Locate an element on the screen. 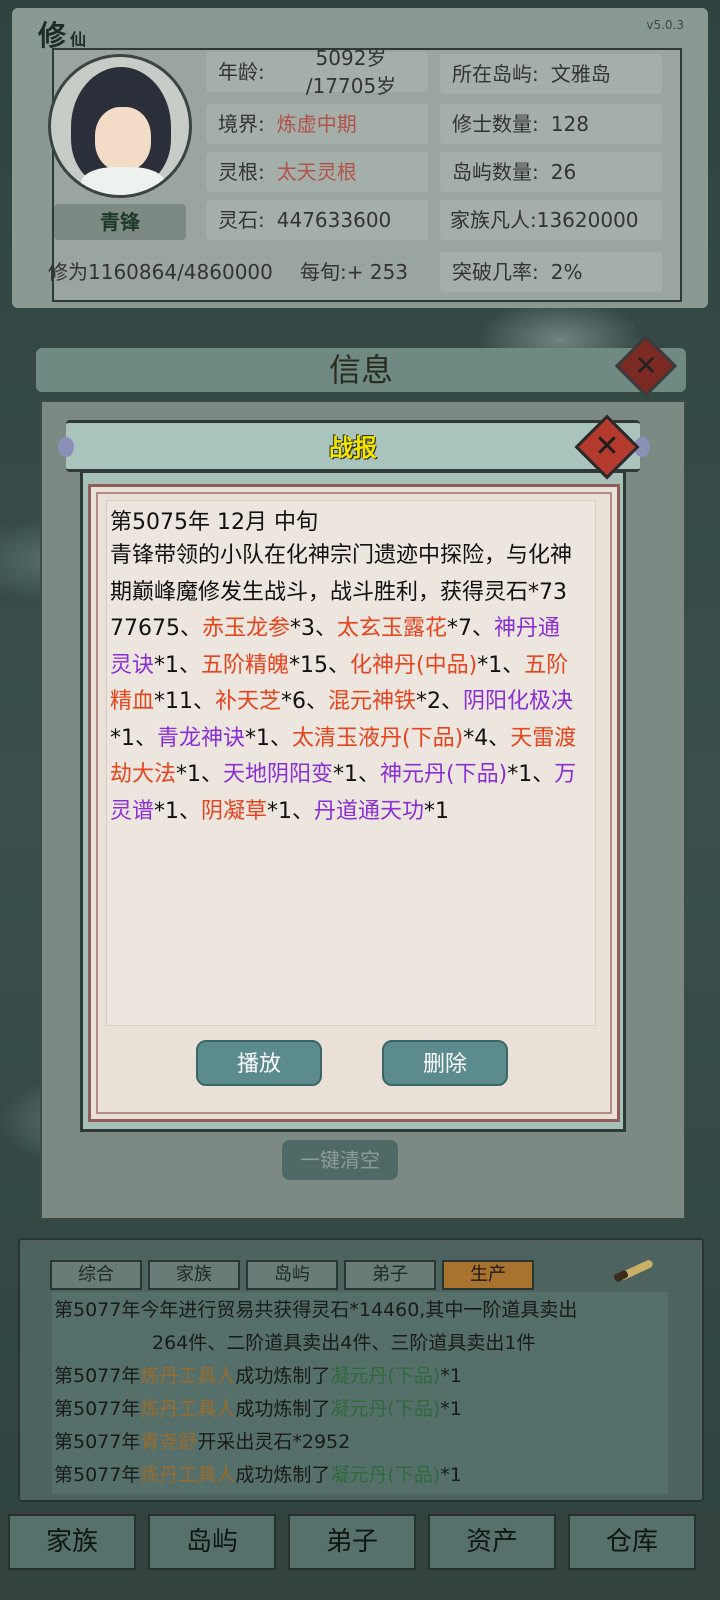  log-text-part: 开采出灵石*2952 is located at coordinates (274, 1442).